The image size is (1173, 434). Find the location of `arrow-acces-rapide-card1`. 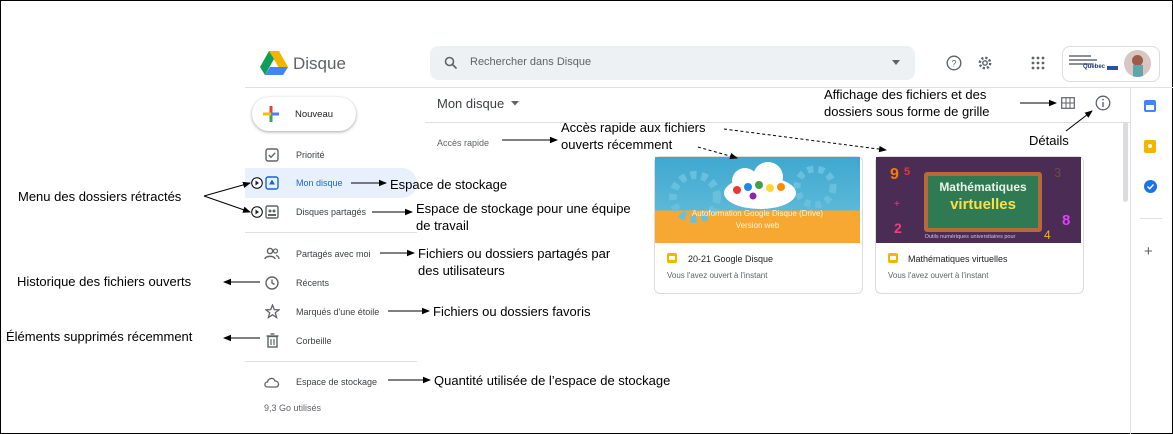

arrow-acces-rapide-card1 is located at coordinates (717, 153).